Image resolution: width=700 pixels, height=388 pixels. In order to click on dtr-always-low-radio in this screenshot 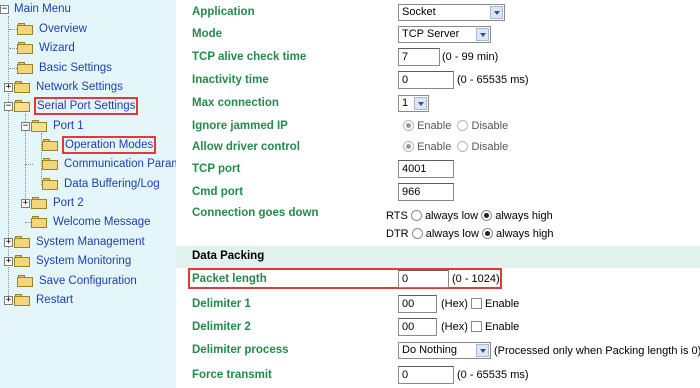, I will do `click(417, 233)`.